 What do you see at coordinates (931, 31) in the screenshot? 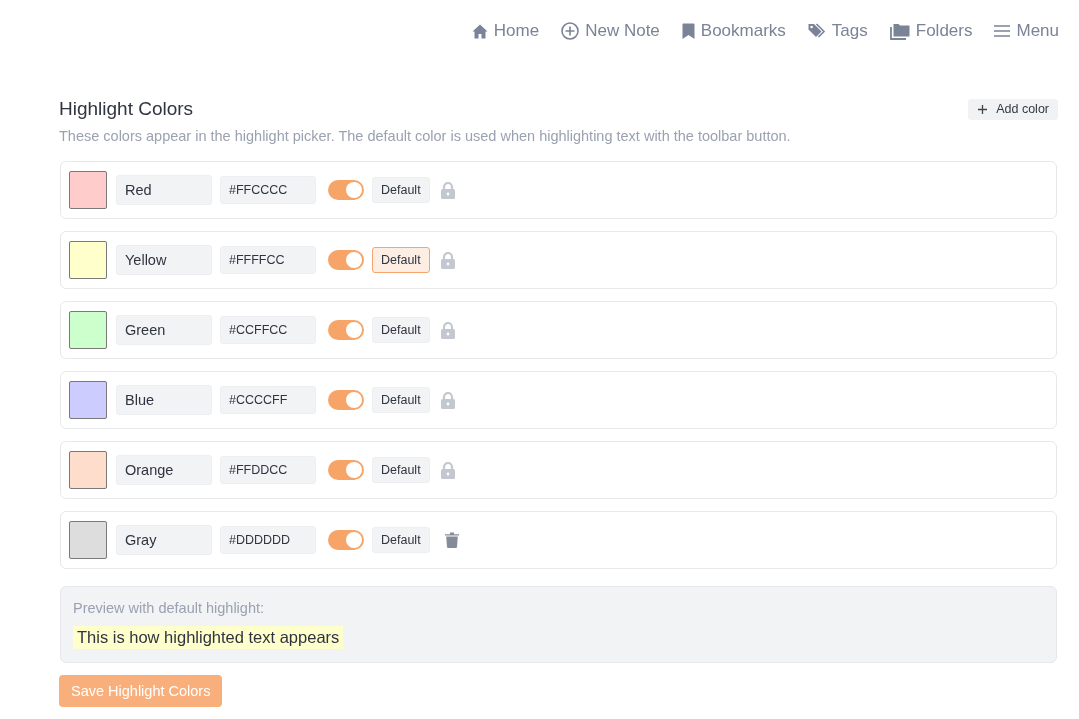
I see `nav-link: Folders` at bounding box center [931, 31].